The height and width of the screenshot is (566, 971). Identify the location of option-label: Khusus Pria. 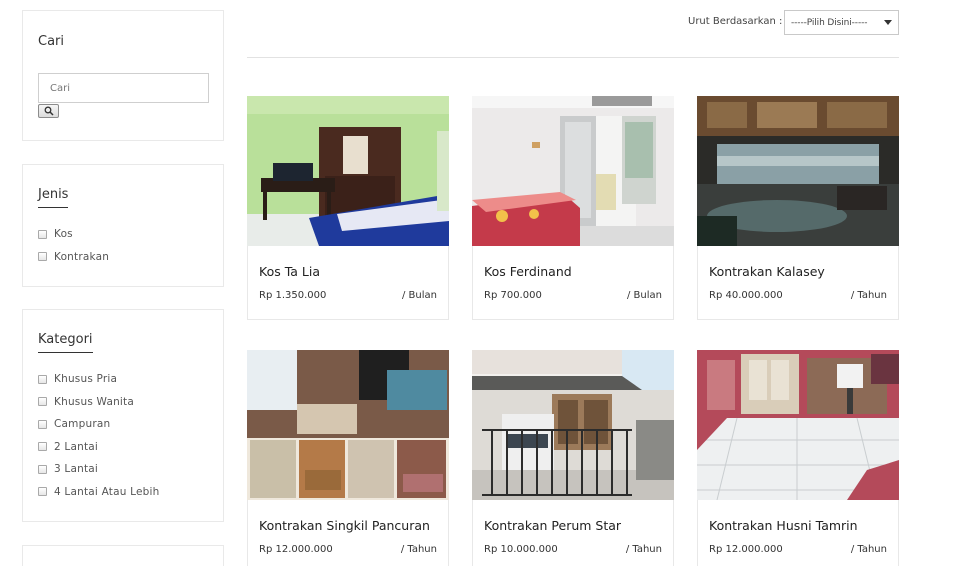
(86, 379).